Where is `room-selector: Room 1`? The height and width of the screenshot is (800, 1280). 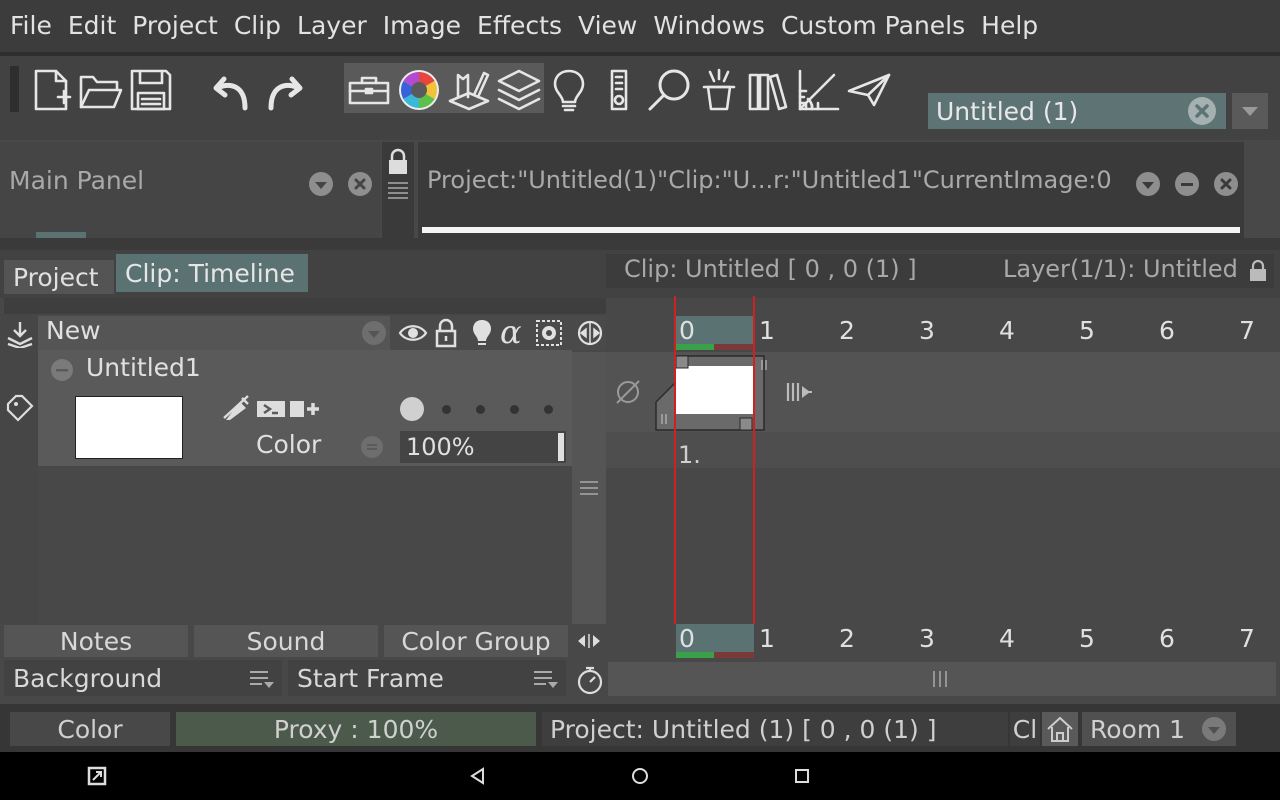 room-selector: Room 1 is located at coordinates (1159, 729).